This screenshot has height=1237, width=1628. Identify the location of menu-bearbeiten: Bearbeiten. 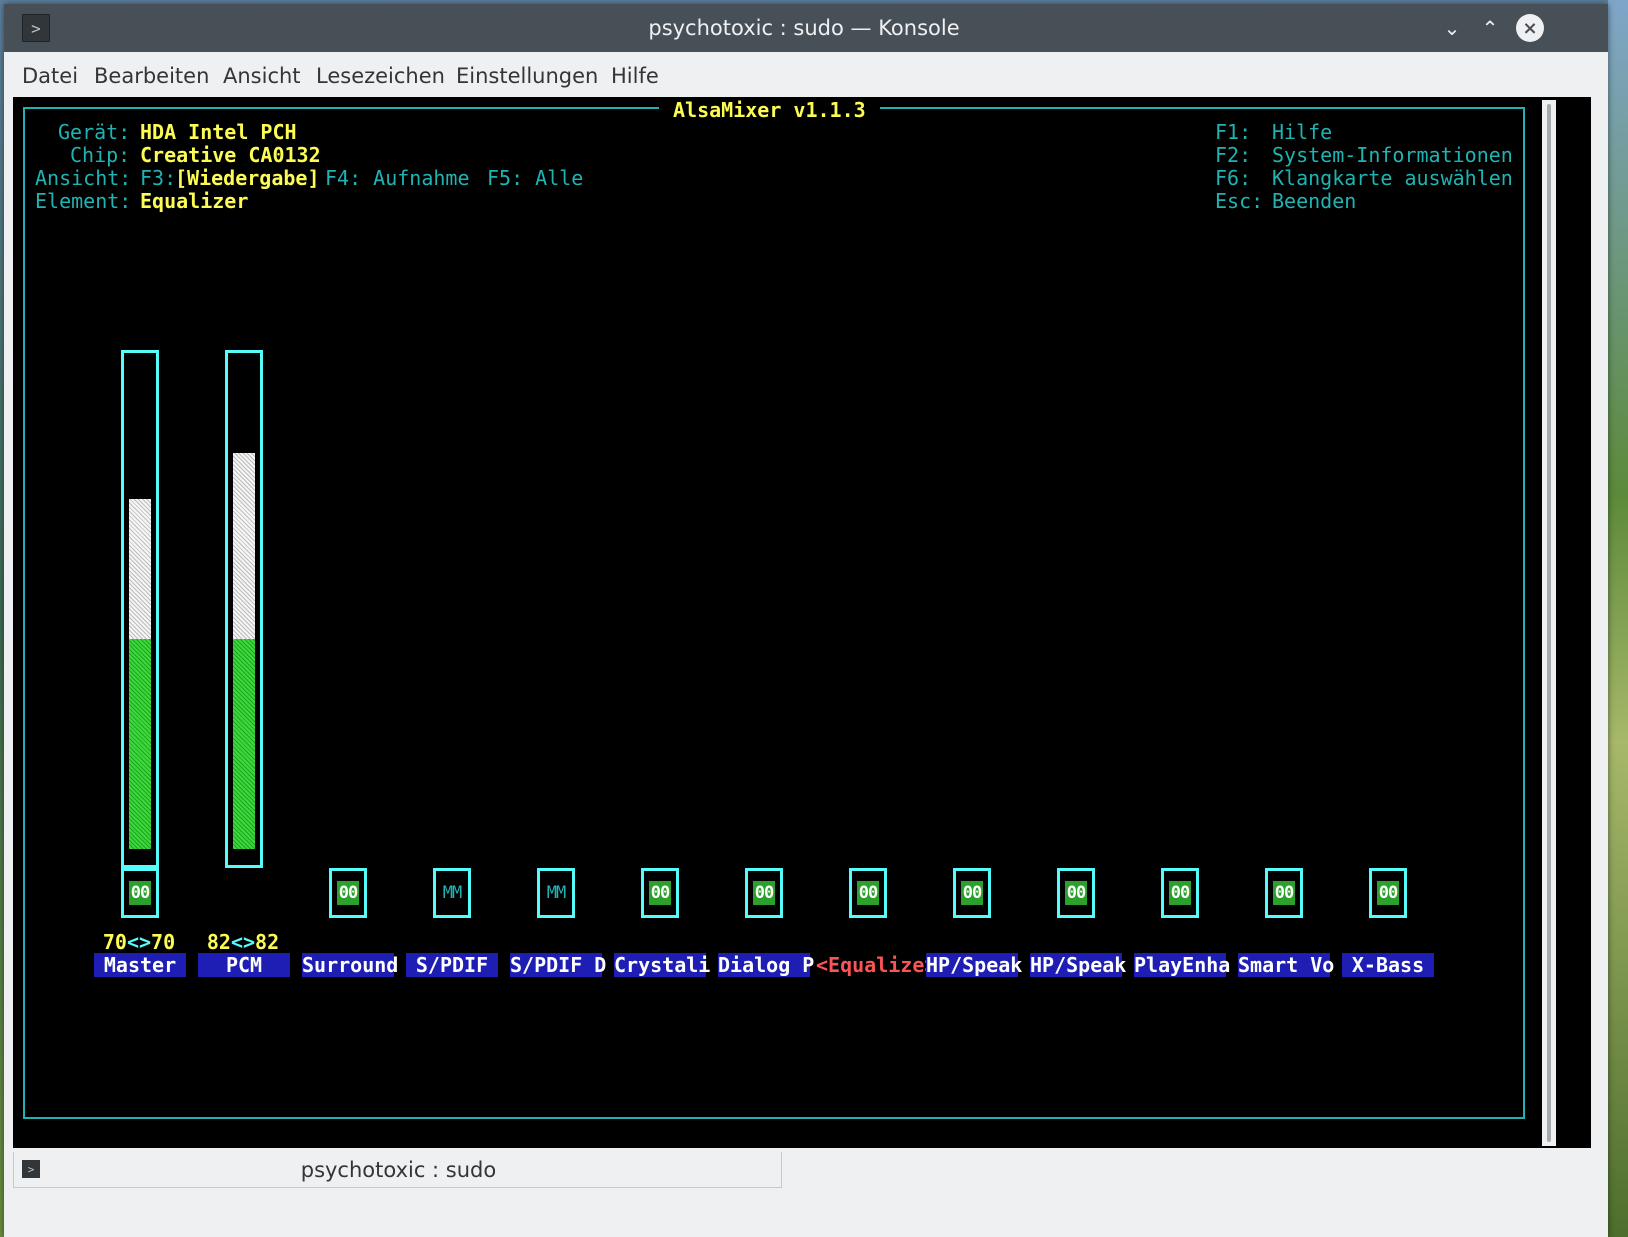
(151, 76).